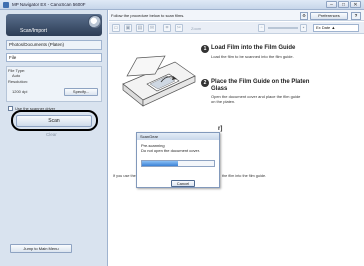 The width and height of the screenshot is (364, 266). What do you see at coordinates (223, 101) in the screenshot?
I see `step-2-description-line2: on the platen.` at bounding box center [223, 101].